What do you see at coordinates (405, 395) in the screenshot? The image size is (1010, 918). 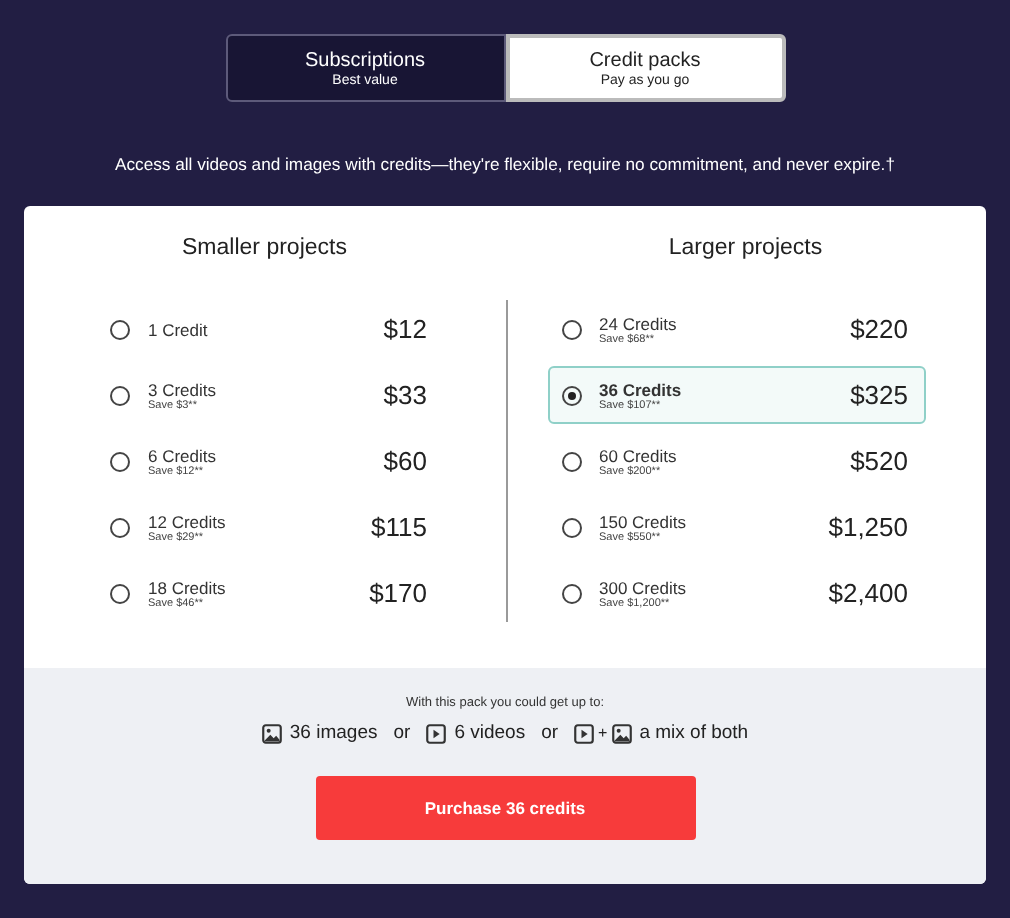 I see `price-label: $33` at bounding box center [405, 395].